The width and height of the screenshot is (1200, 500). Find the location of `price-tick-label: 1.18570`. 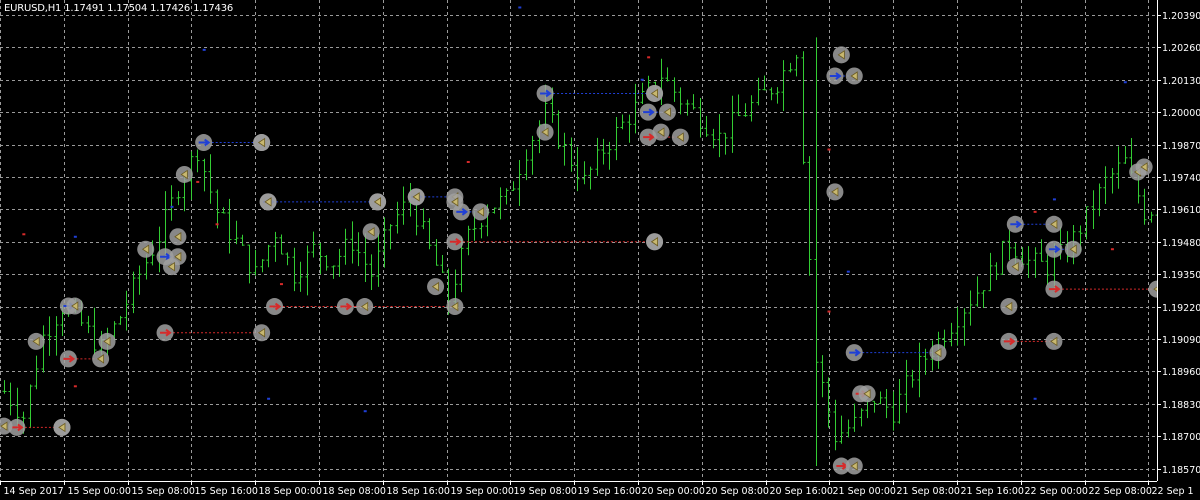

price-tick-label: 1.18570 is located at coordinates (1181, 470).